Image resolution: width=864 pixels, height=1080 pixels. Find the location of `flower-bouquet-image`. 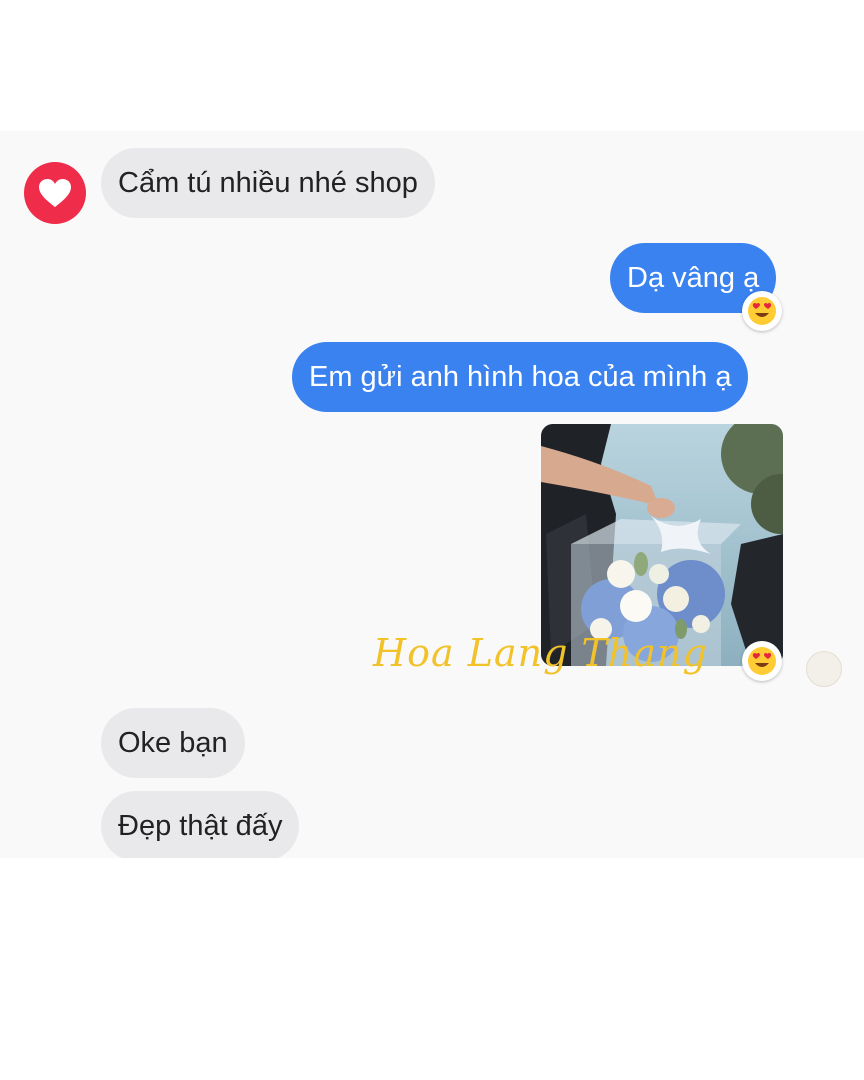

flower-bouquet-image is located at coordinates (662, 545).